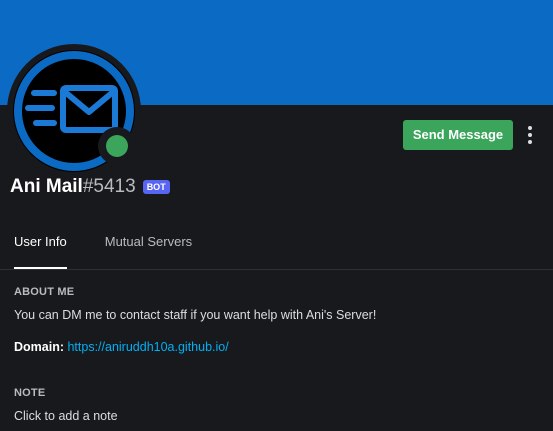  I want to click on domain-link: https://aniruddh10a.github.io/, so click(147, 347).